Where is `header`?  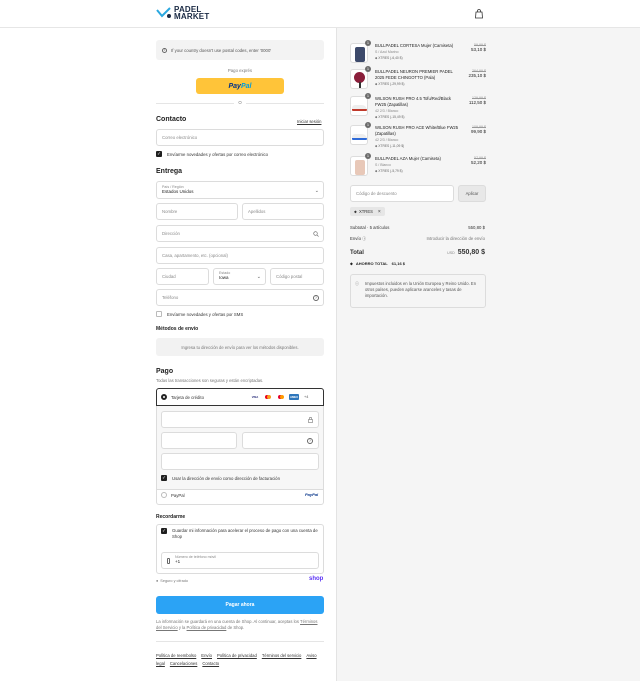 header is located at coordinates (320, 14).